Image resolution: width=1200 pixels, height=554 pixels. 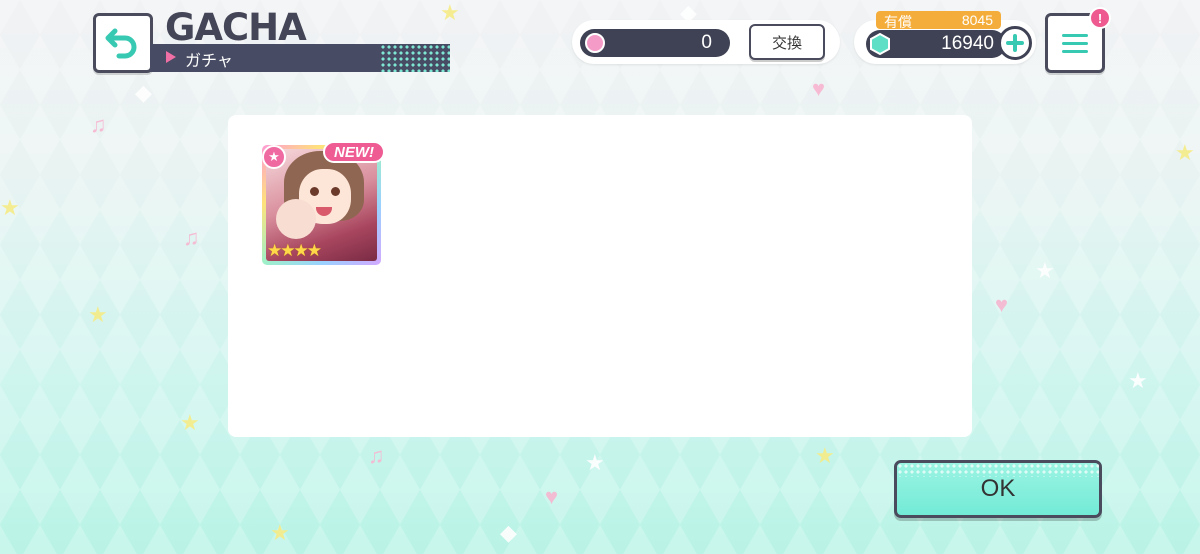 What do you see at coordinates (787, 42) in the screenshot?
I see `exchange-button: 交換` at bounding box center [787, 42].